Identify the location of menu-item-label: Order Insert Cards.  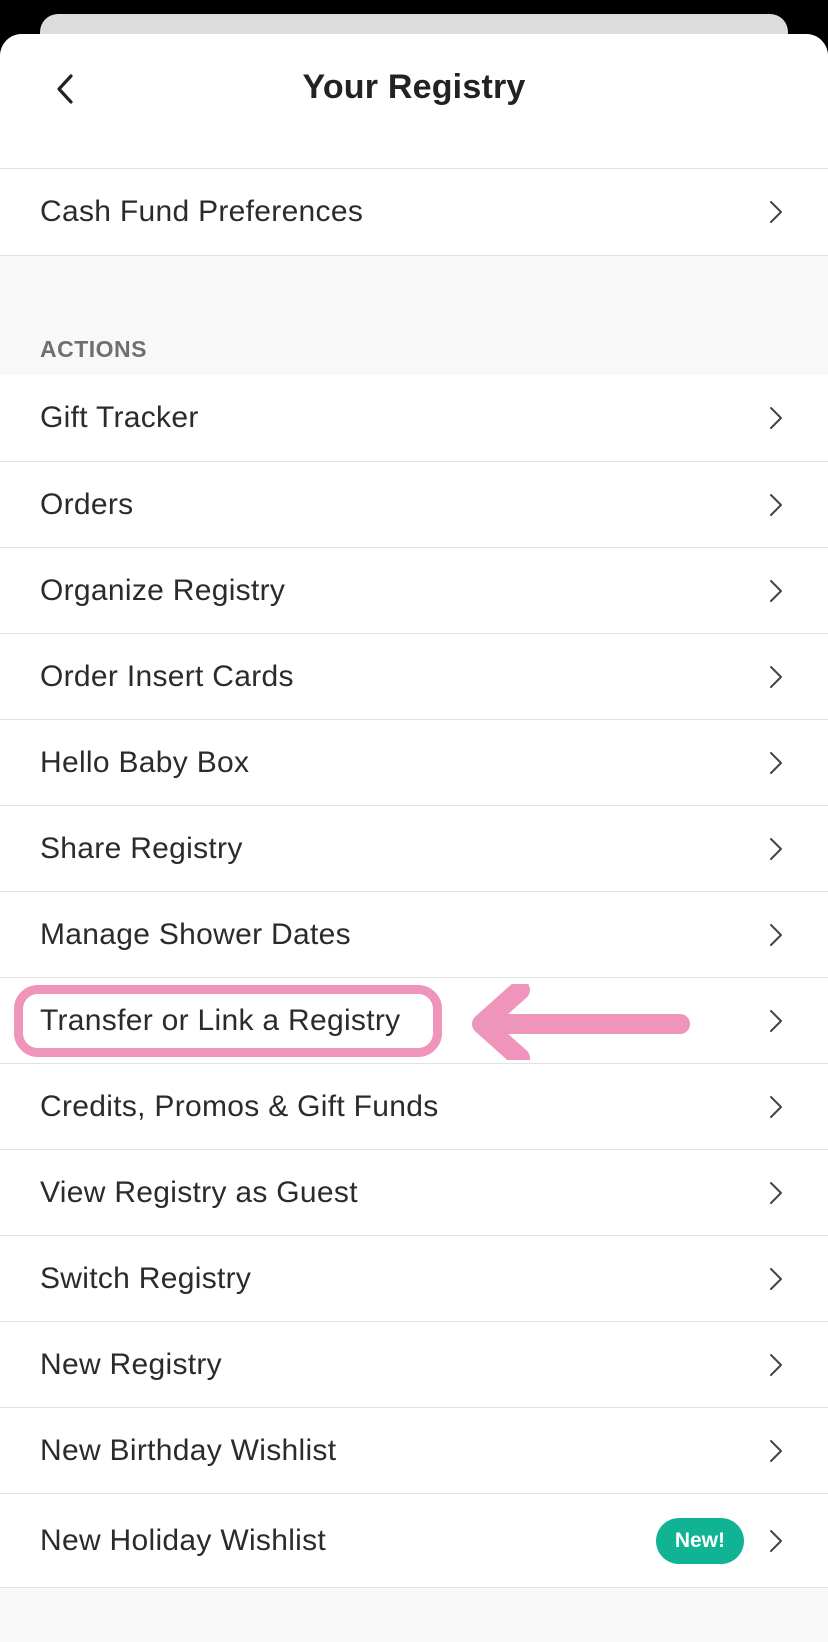
(167, 676).